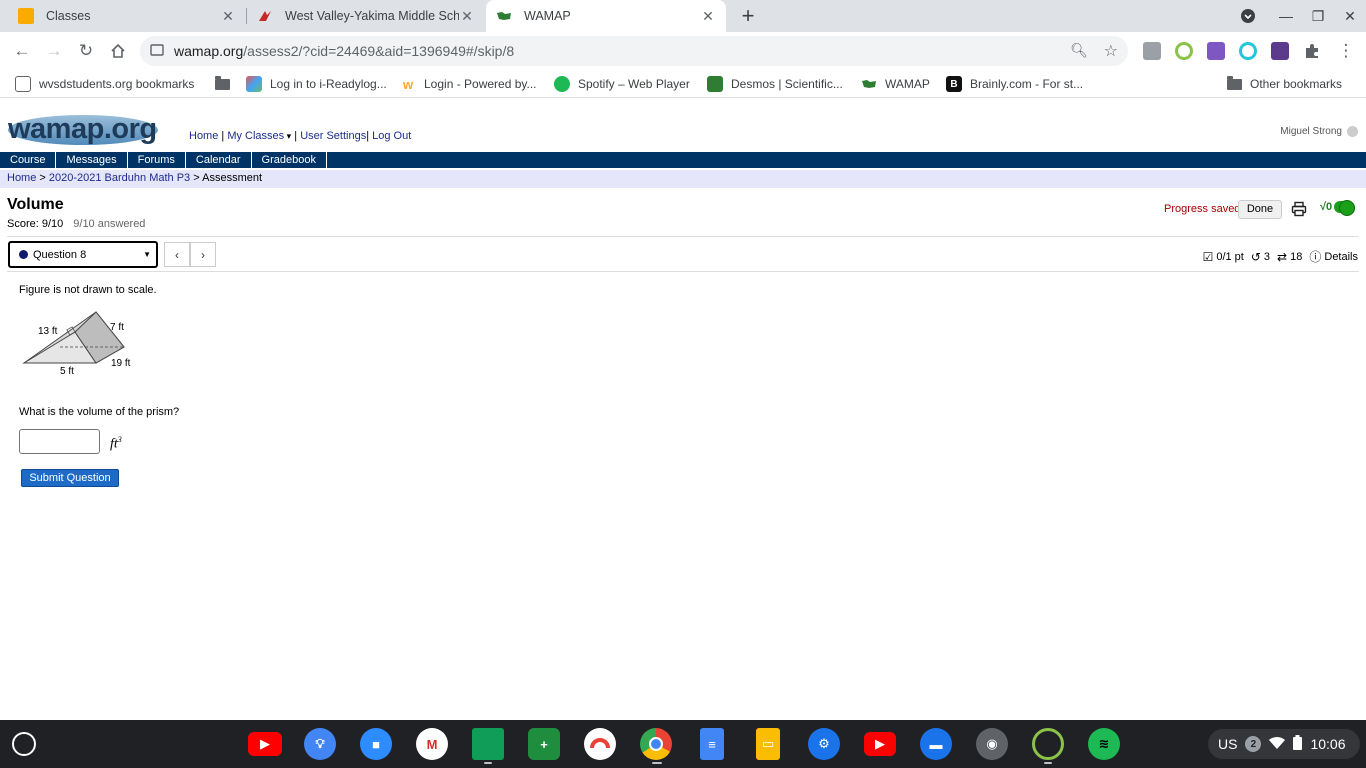 The width and height of the screenshot is (1366, 768). What do you see at coordinates (28, 160) in the screenshot?
I see `nav-course: Course` at bounding box center [28, 160].